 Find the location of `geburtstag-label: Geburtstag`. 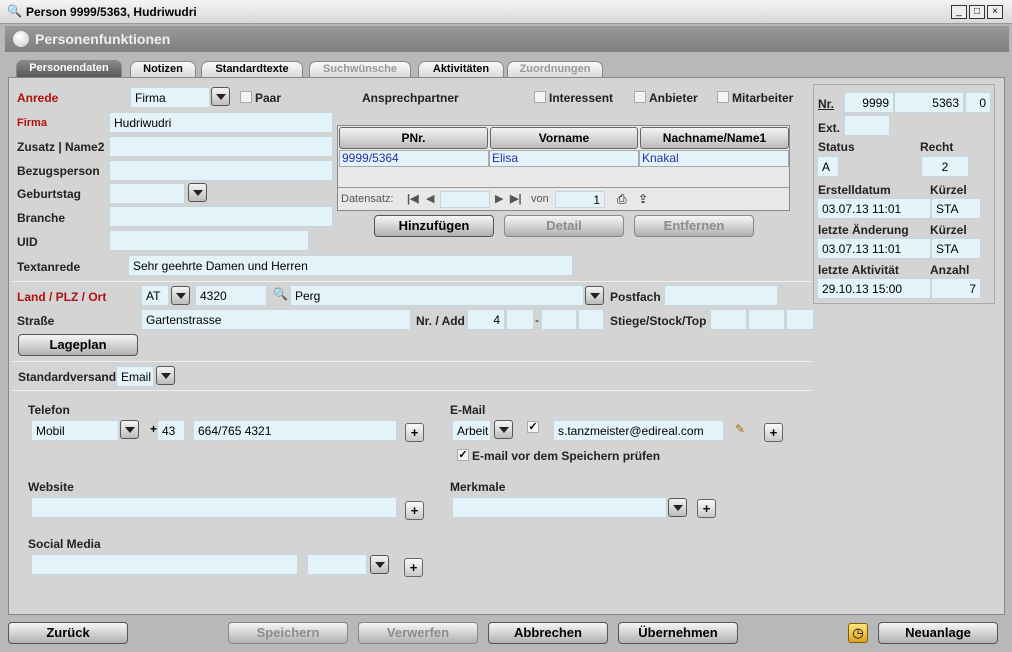

geburtstag-label: Geburtstag is located at coordinates (49, 194).